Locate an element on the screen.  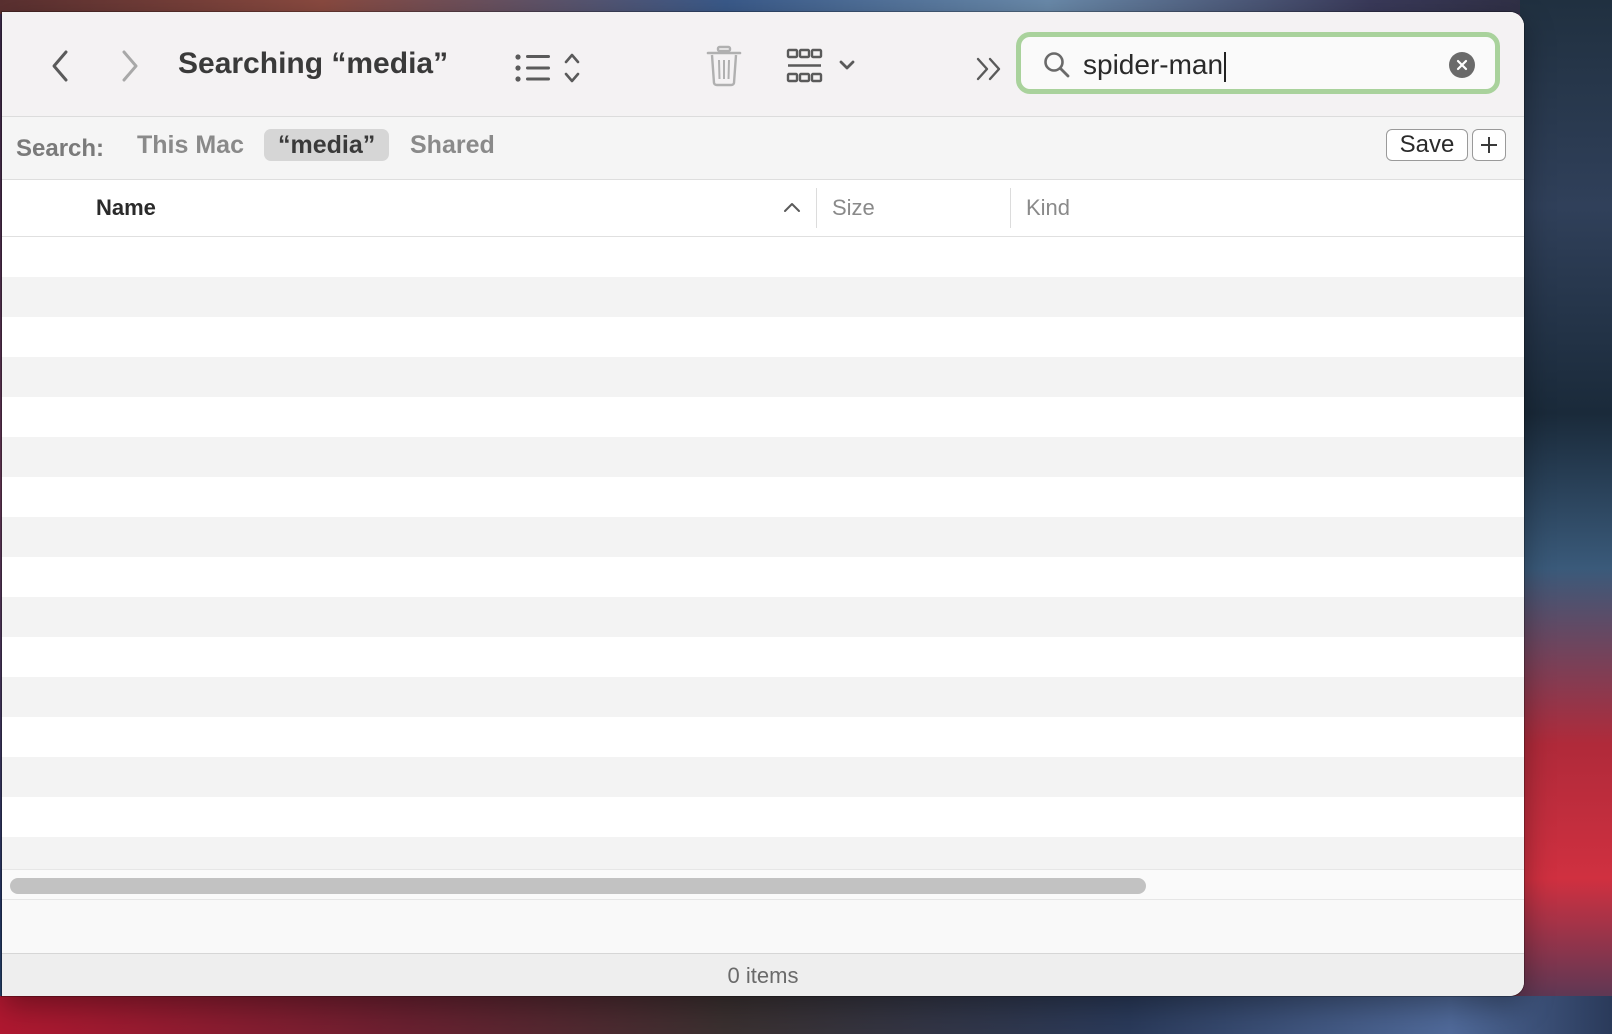
list-view-icon is located at coordinates (547, 68).